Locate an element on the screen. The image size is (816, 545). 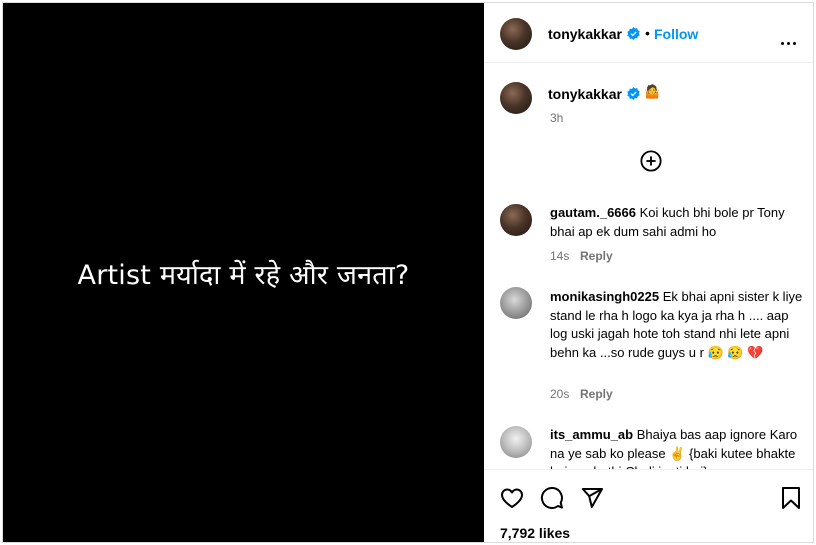
post-header: tonykakkar • Follow is located at coordinates (648, 33).